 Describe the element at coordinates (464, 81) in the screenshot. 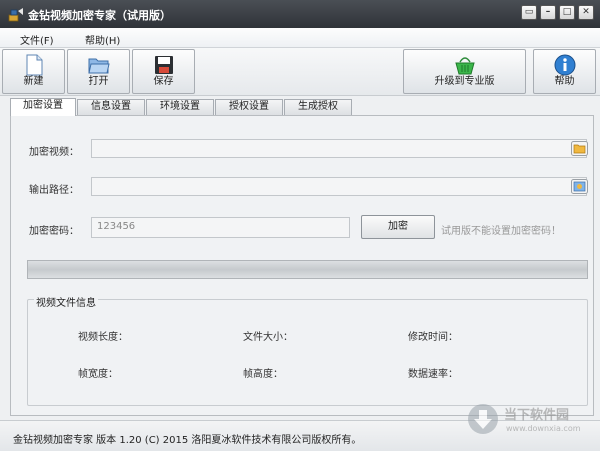

I see `upgrade-button-label: 升级到专业版` at that location.